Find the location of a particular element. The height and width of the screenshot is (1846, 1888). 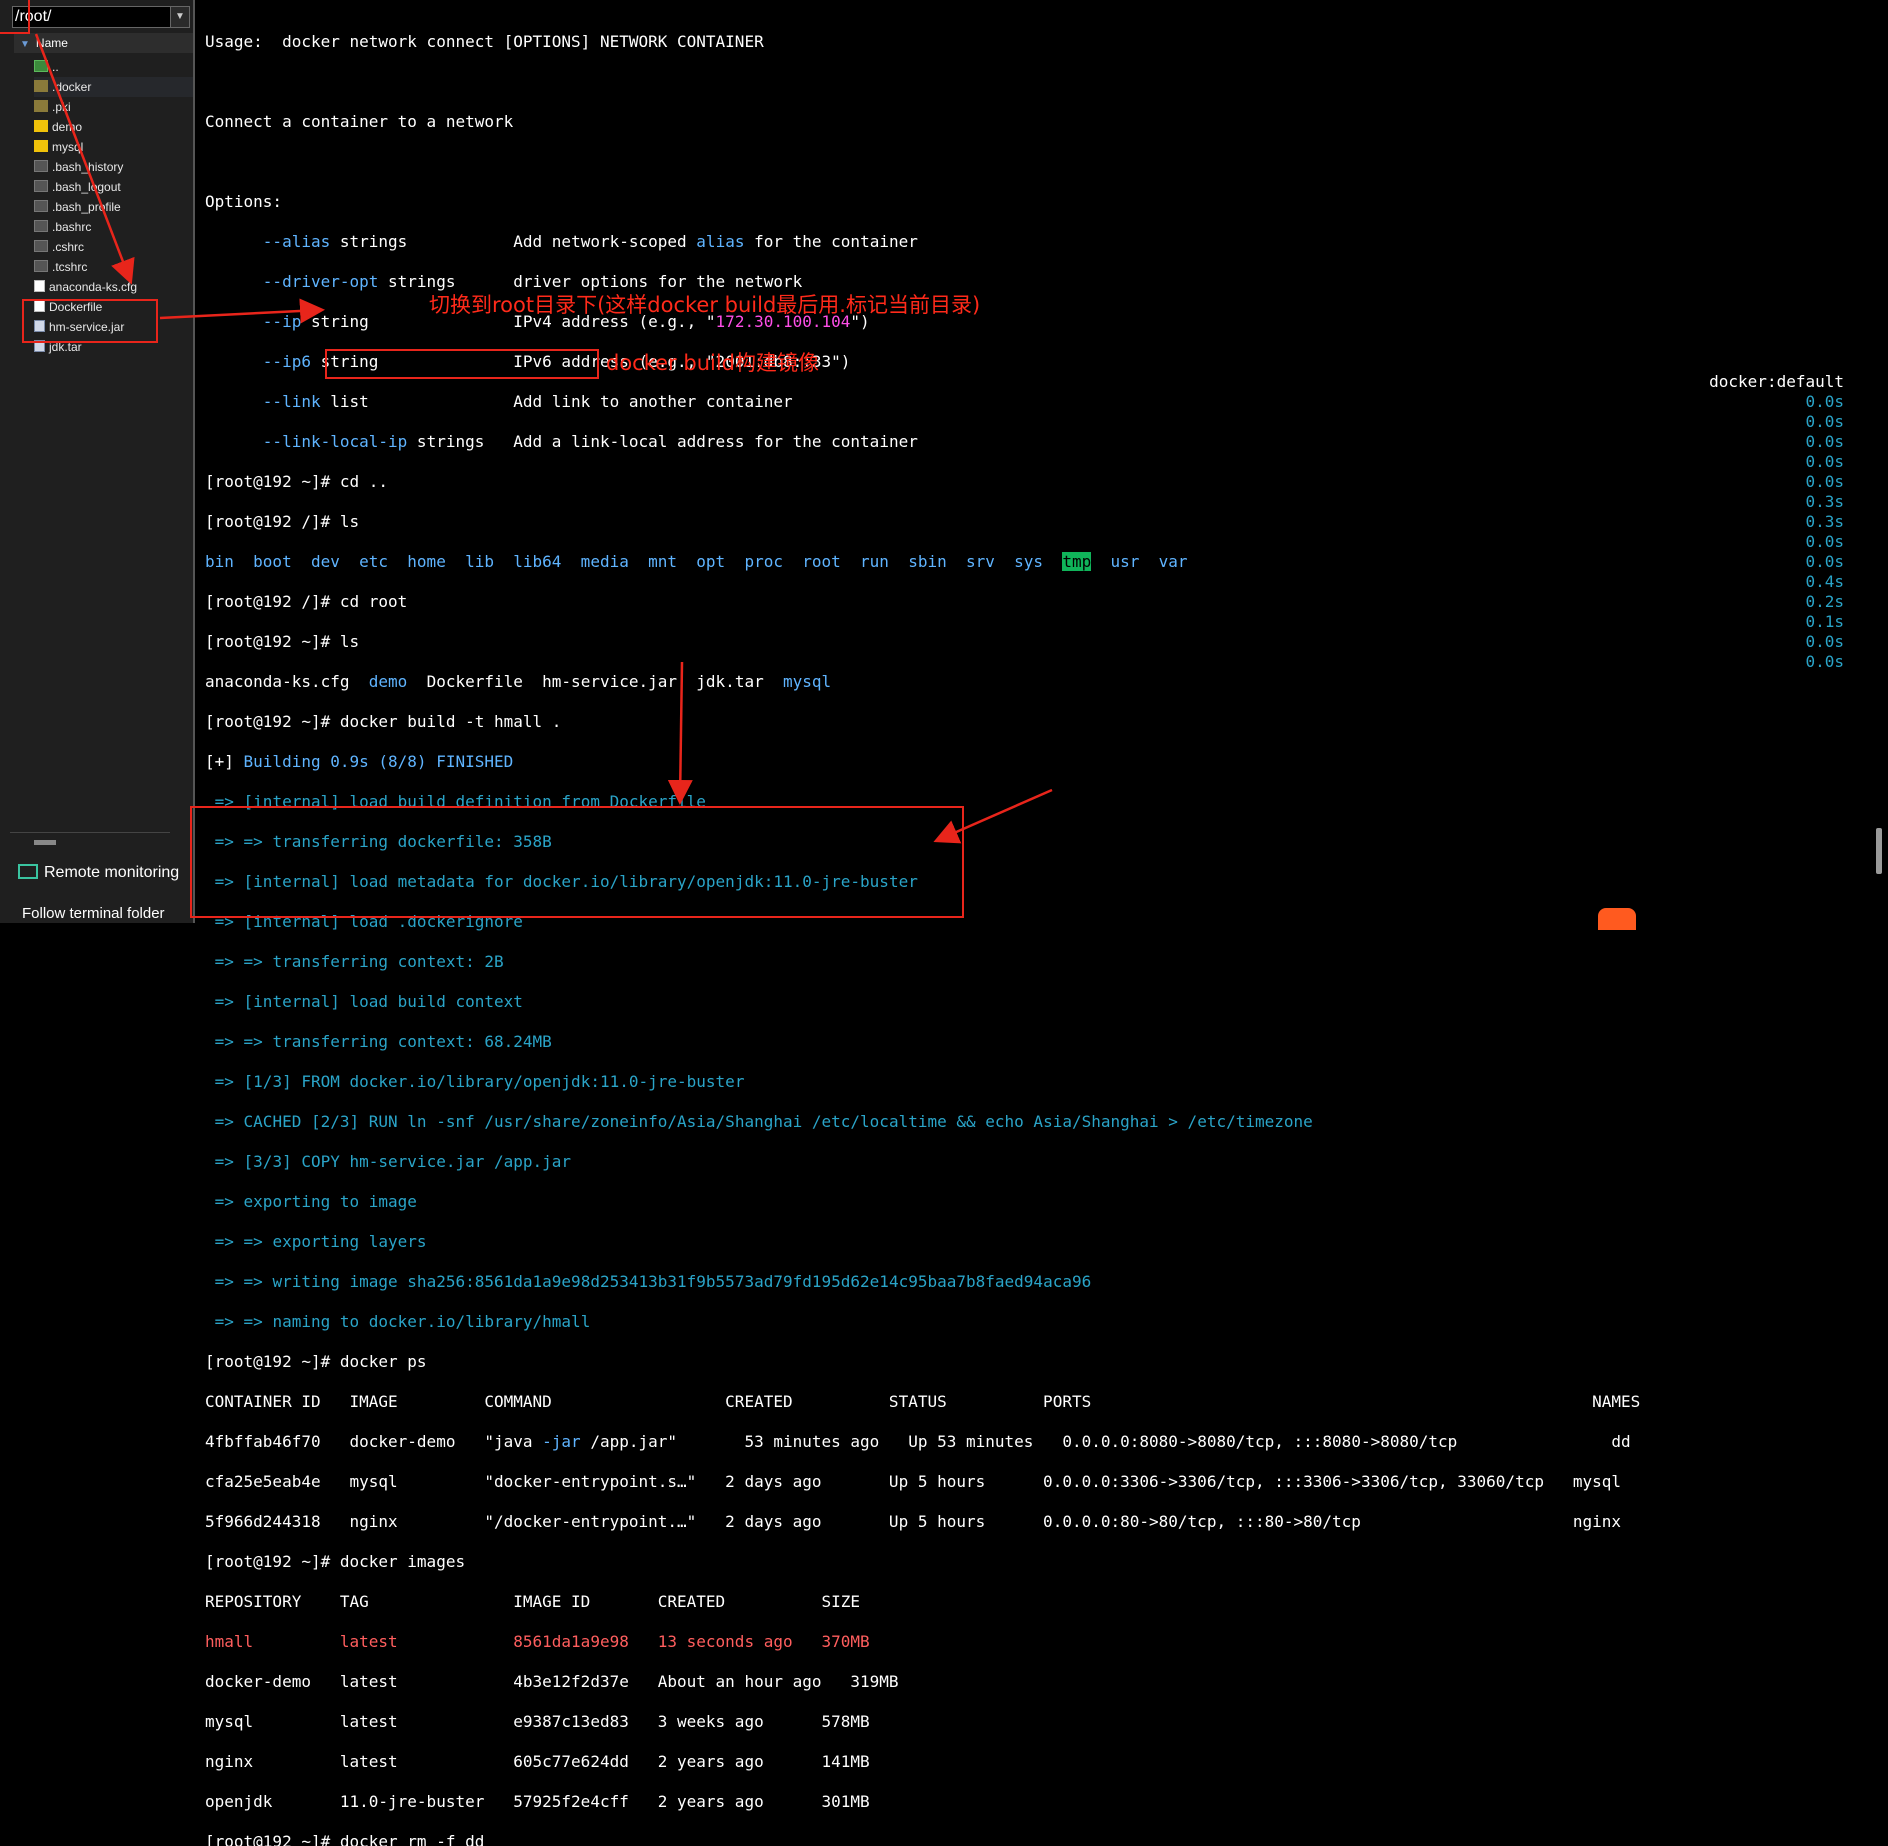

build-step-line: => => transferring context: 2B is located at coordinates (359, 961).